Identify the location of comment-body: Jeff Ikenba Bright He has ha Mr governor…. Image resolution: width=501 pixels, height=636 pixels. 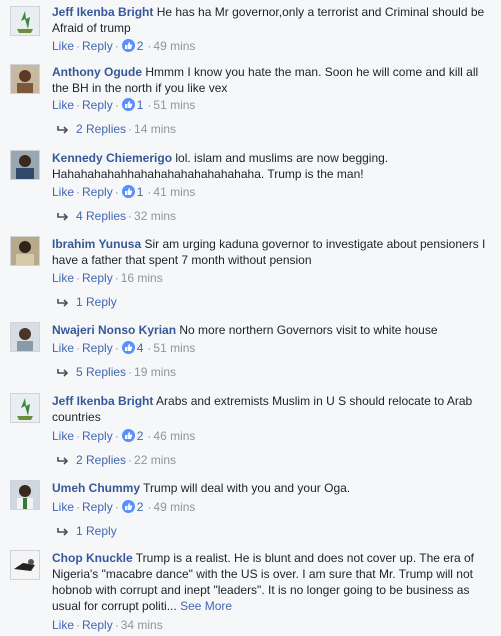
(272, 20).